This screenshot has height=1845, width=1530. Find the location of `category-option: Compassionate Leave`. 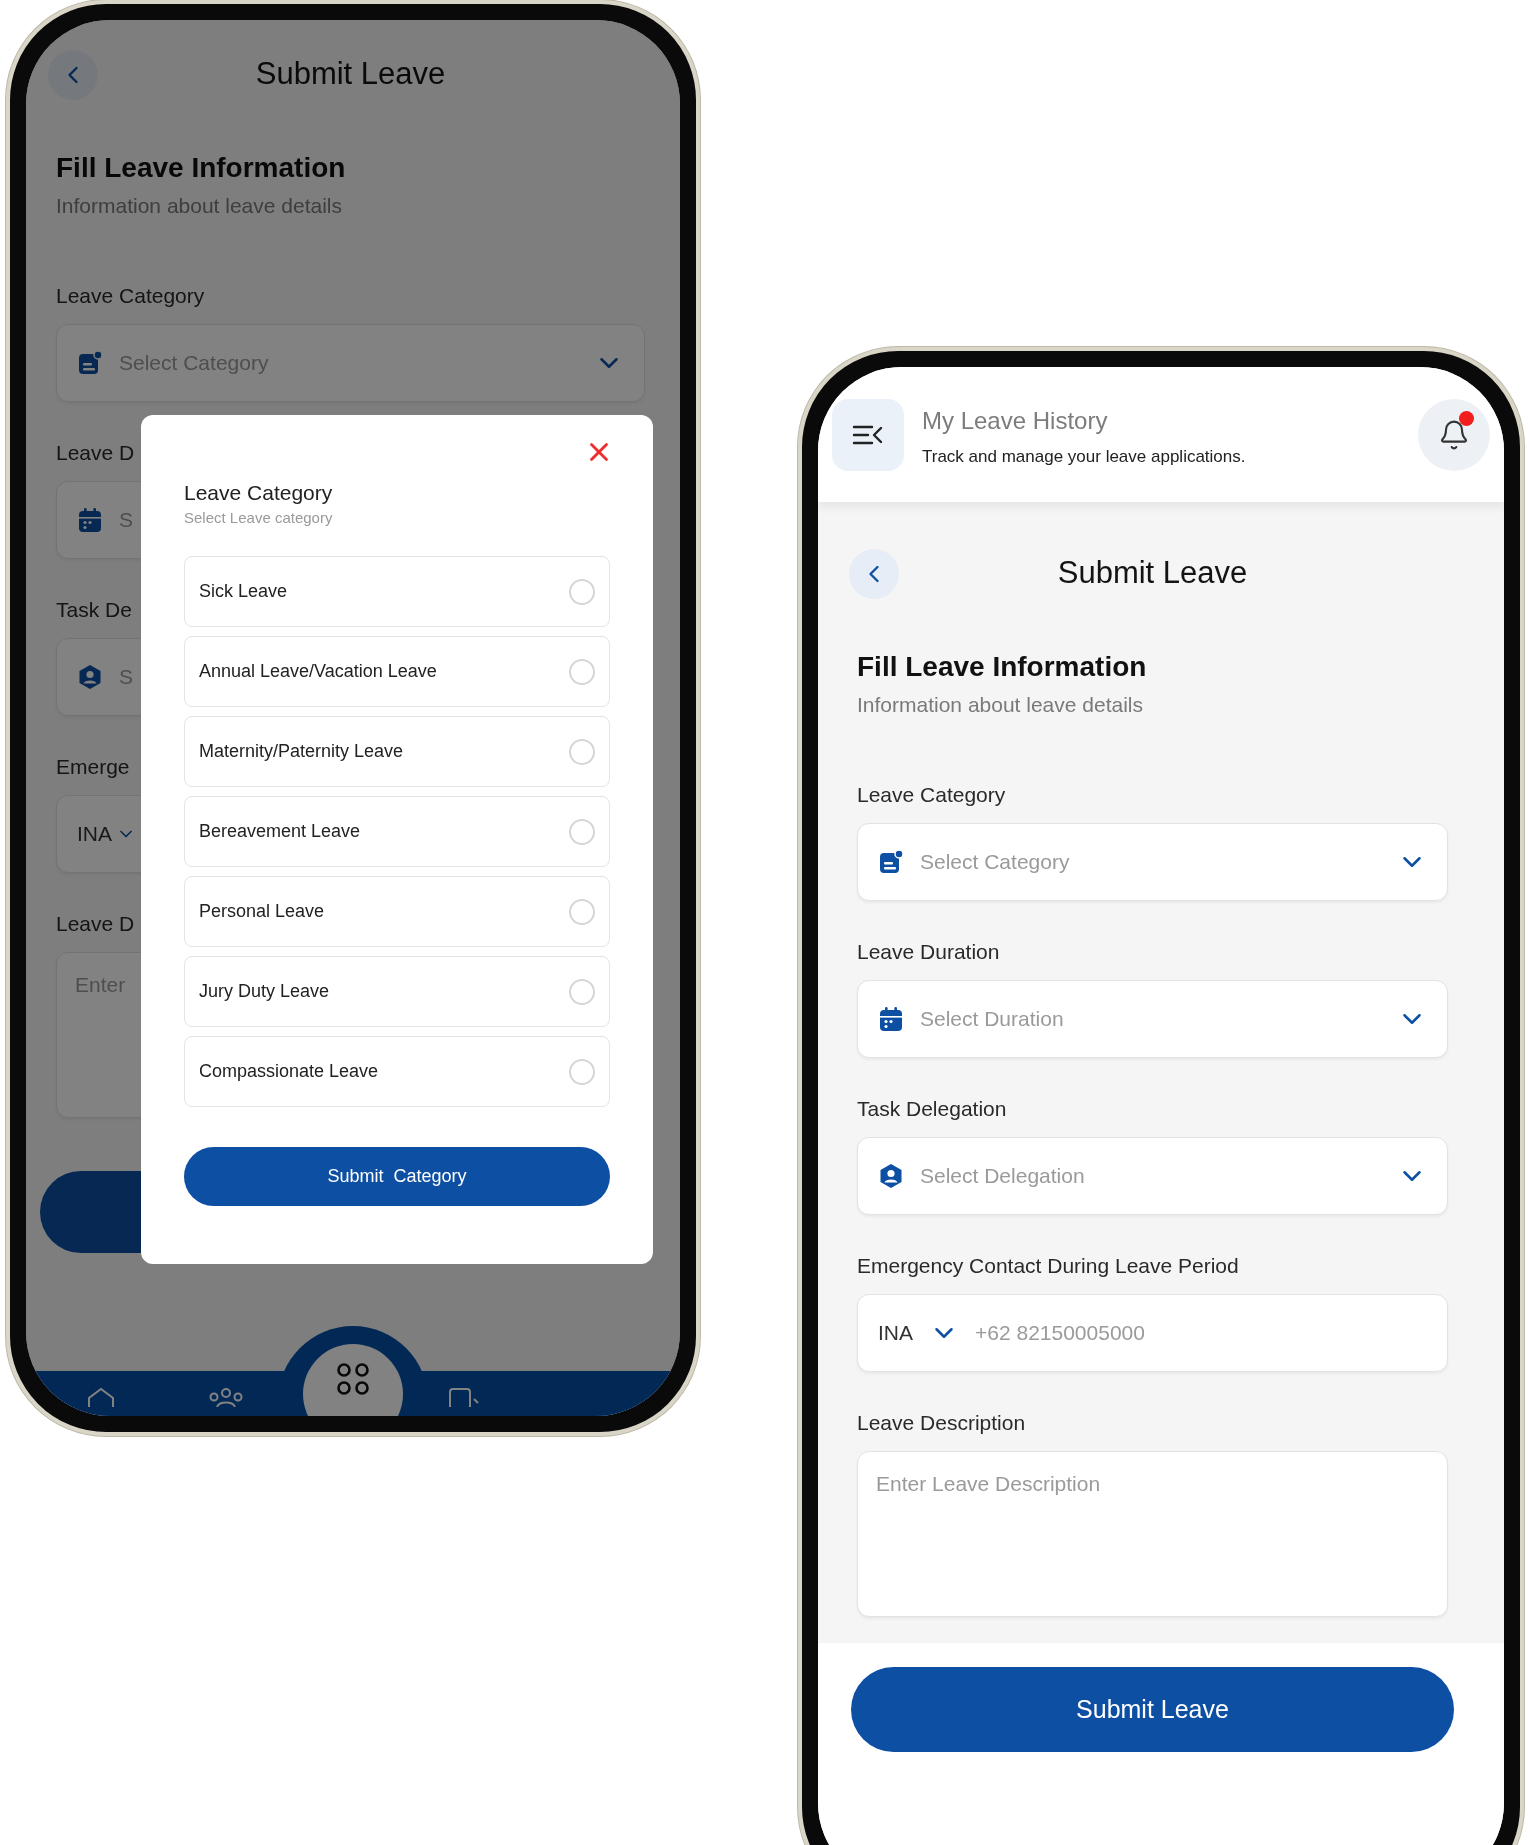

category-option: Compassionate Leave is located at coordinates (397, 1071).